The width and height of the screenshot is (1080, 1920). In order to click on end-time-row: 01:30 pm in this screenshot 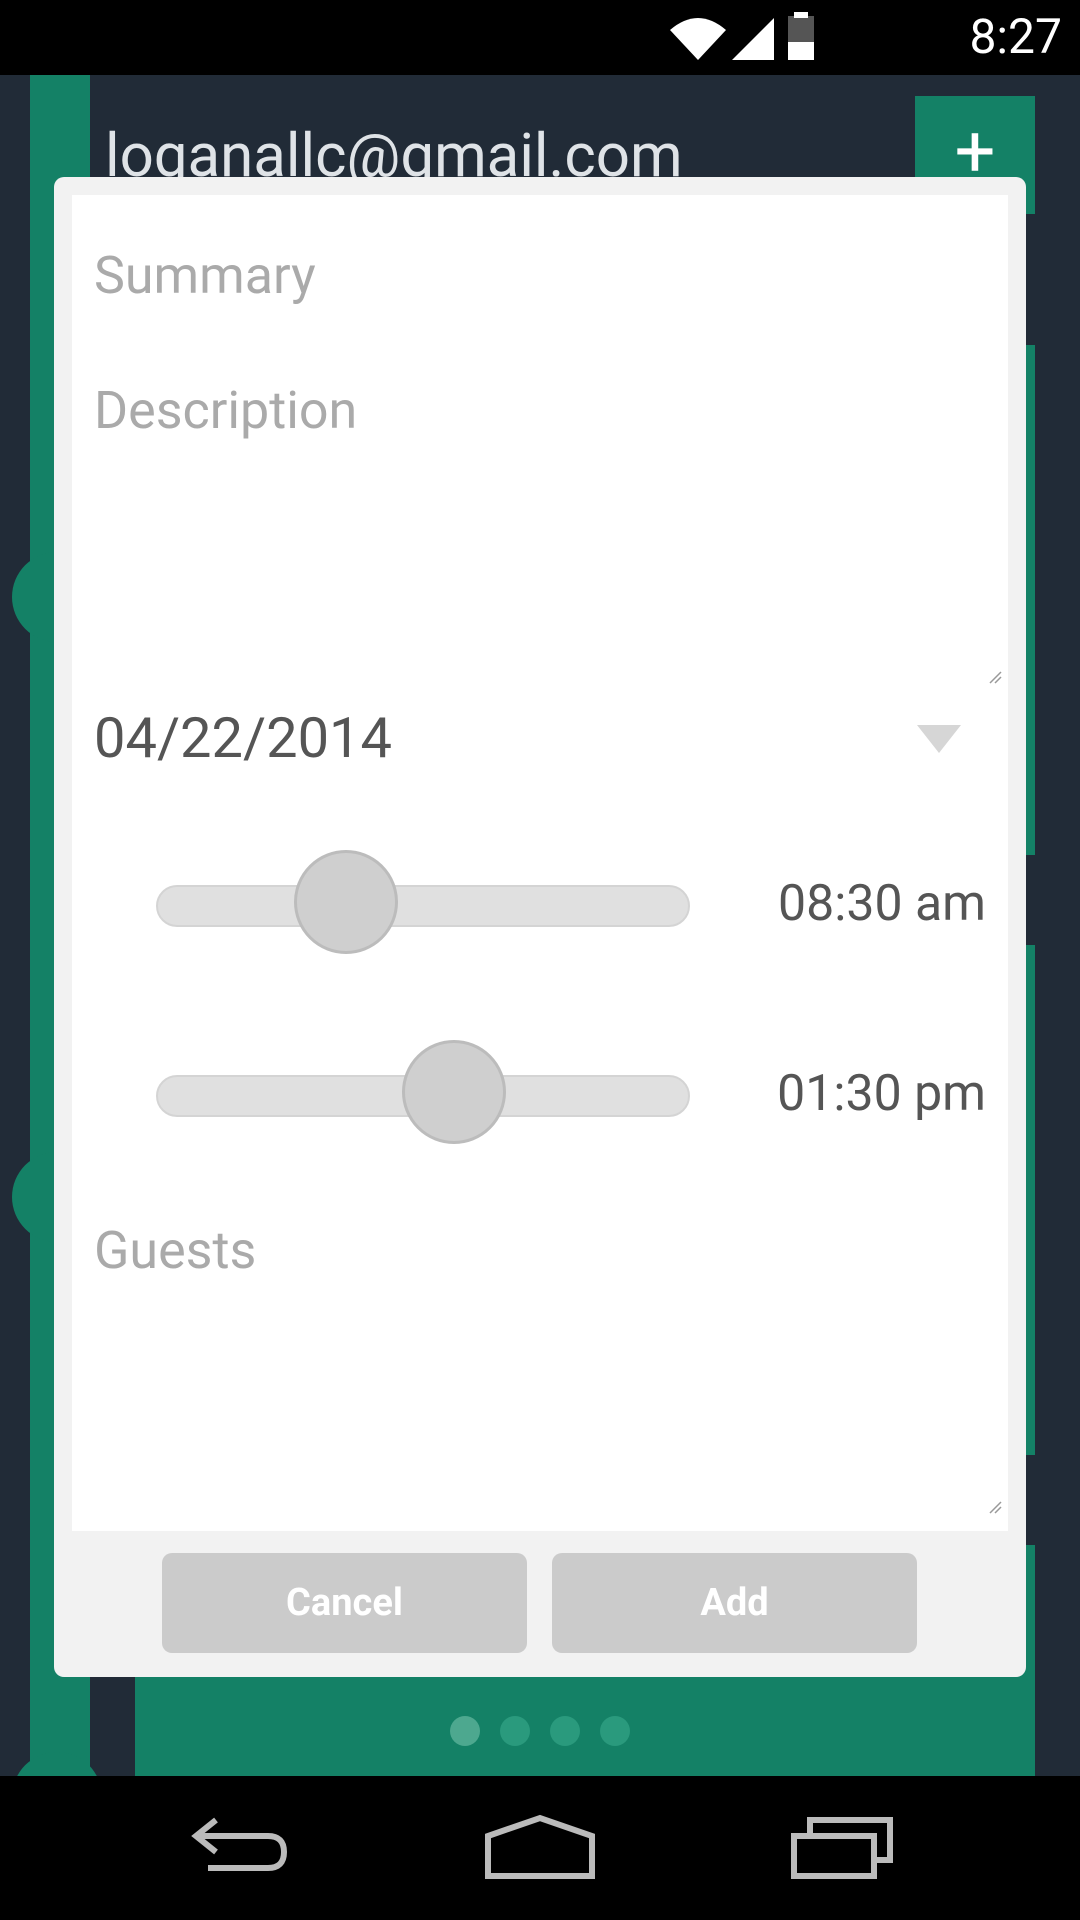, I will do `click(540, 1095)`.